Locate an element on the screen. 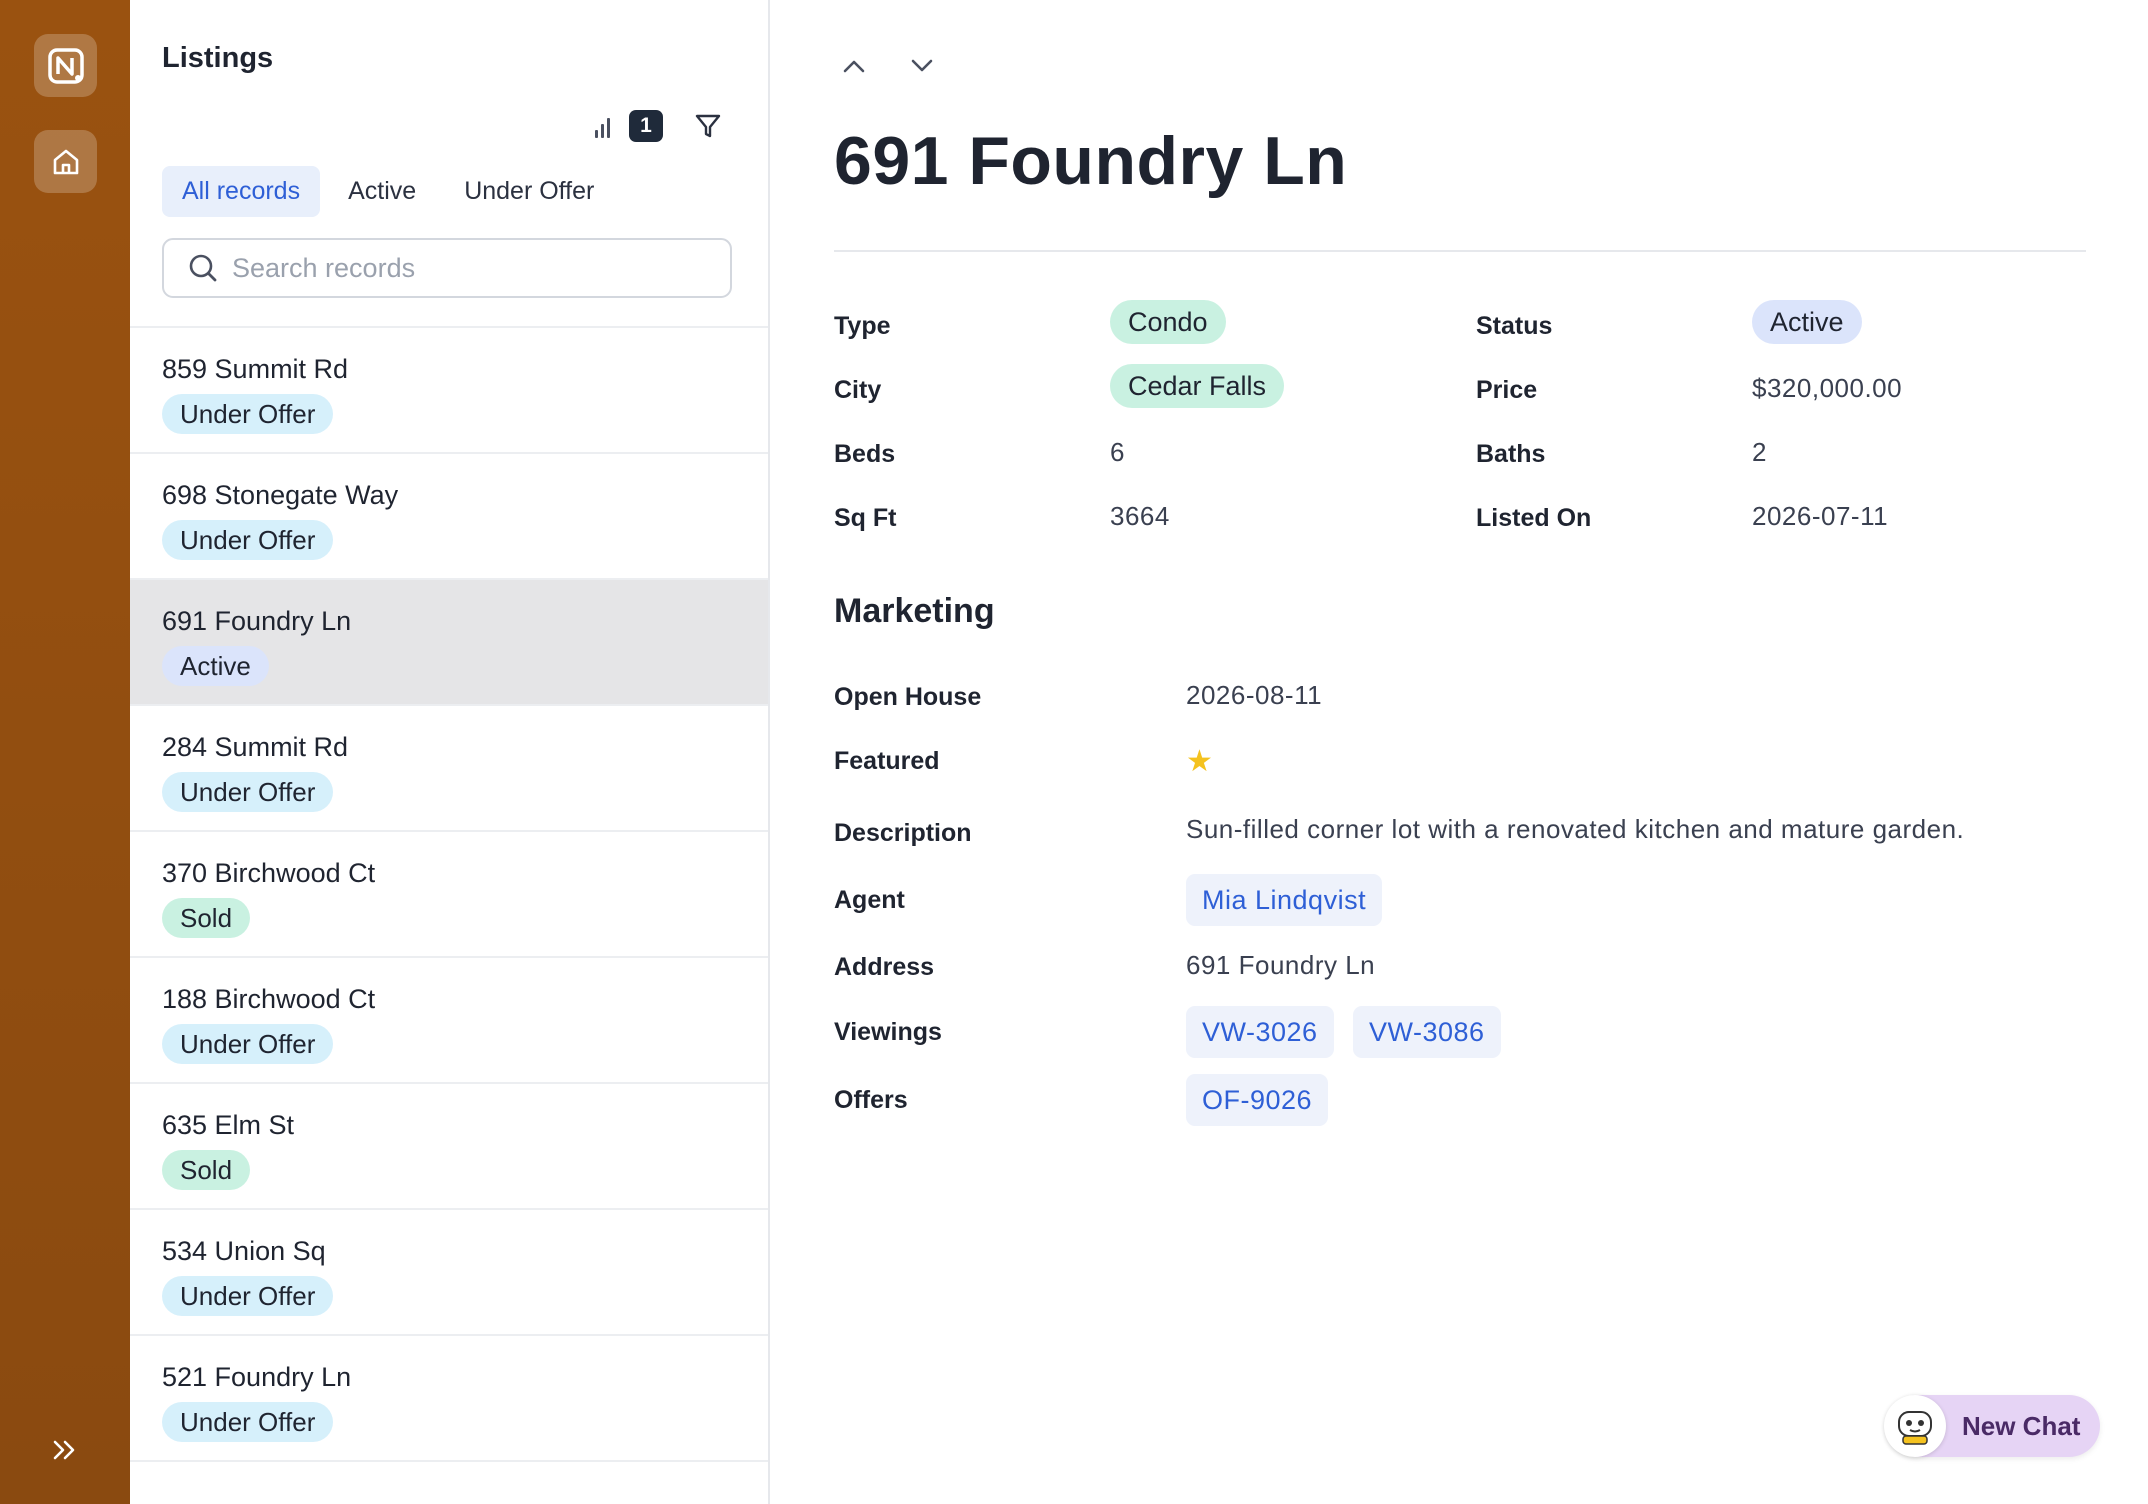 The width and height of the screenshot is (2148, 1504). price-value: $320,000.00 is located at coordinates (1827, 388).